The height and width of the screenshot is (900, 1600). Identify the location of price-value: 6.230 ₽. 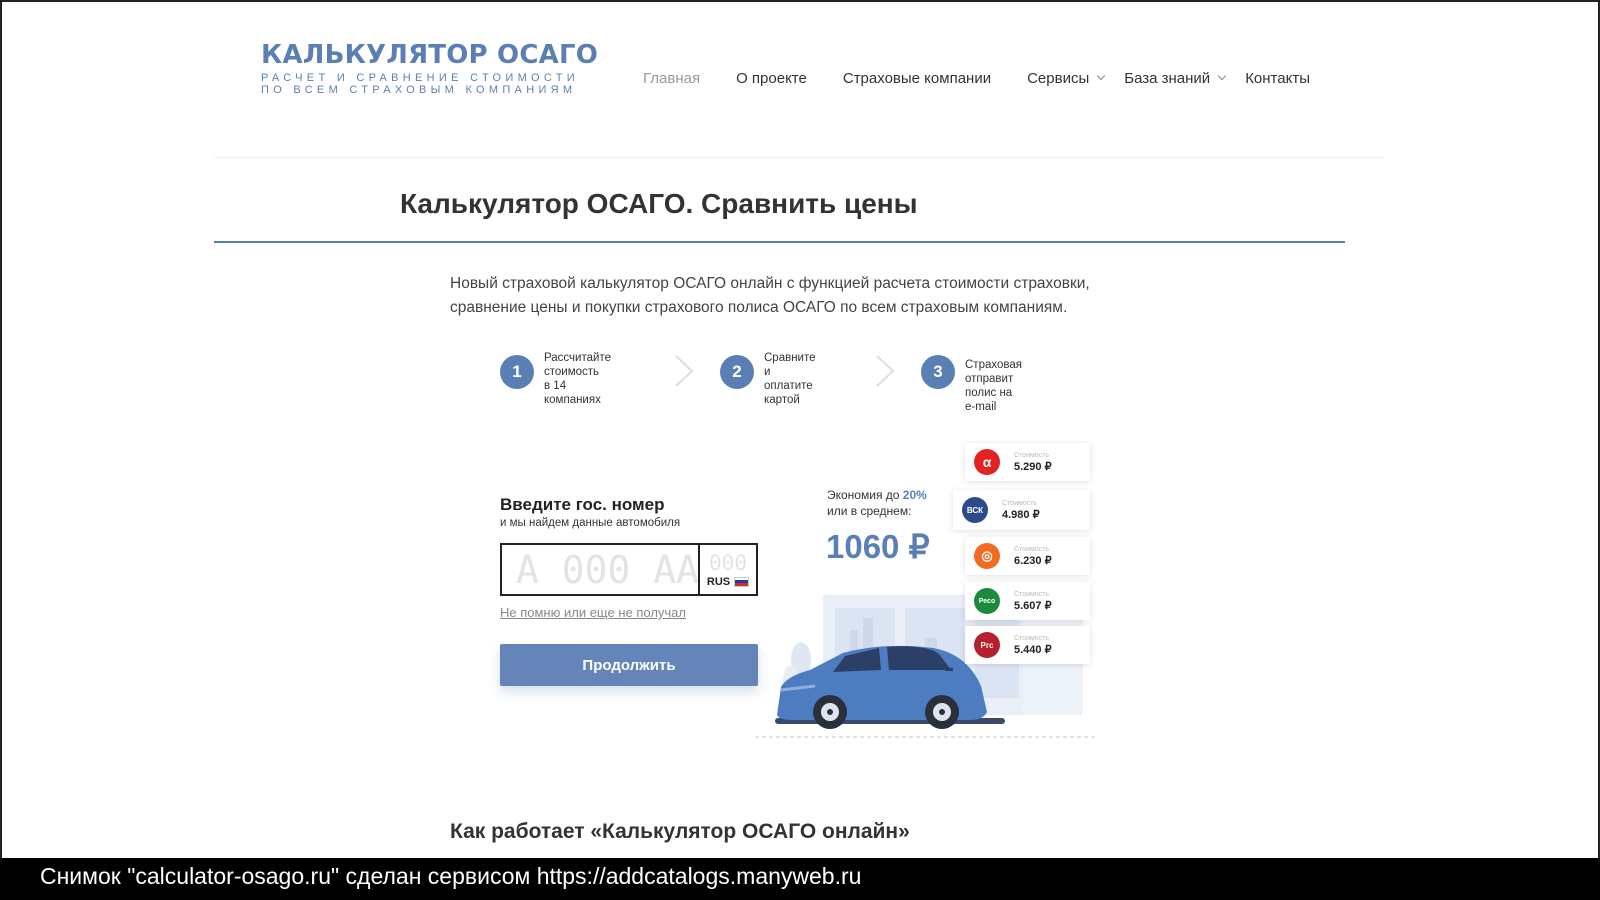
(1033, 560).